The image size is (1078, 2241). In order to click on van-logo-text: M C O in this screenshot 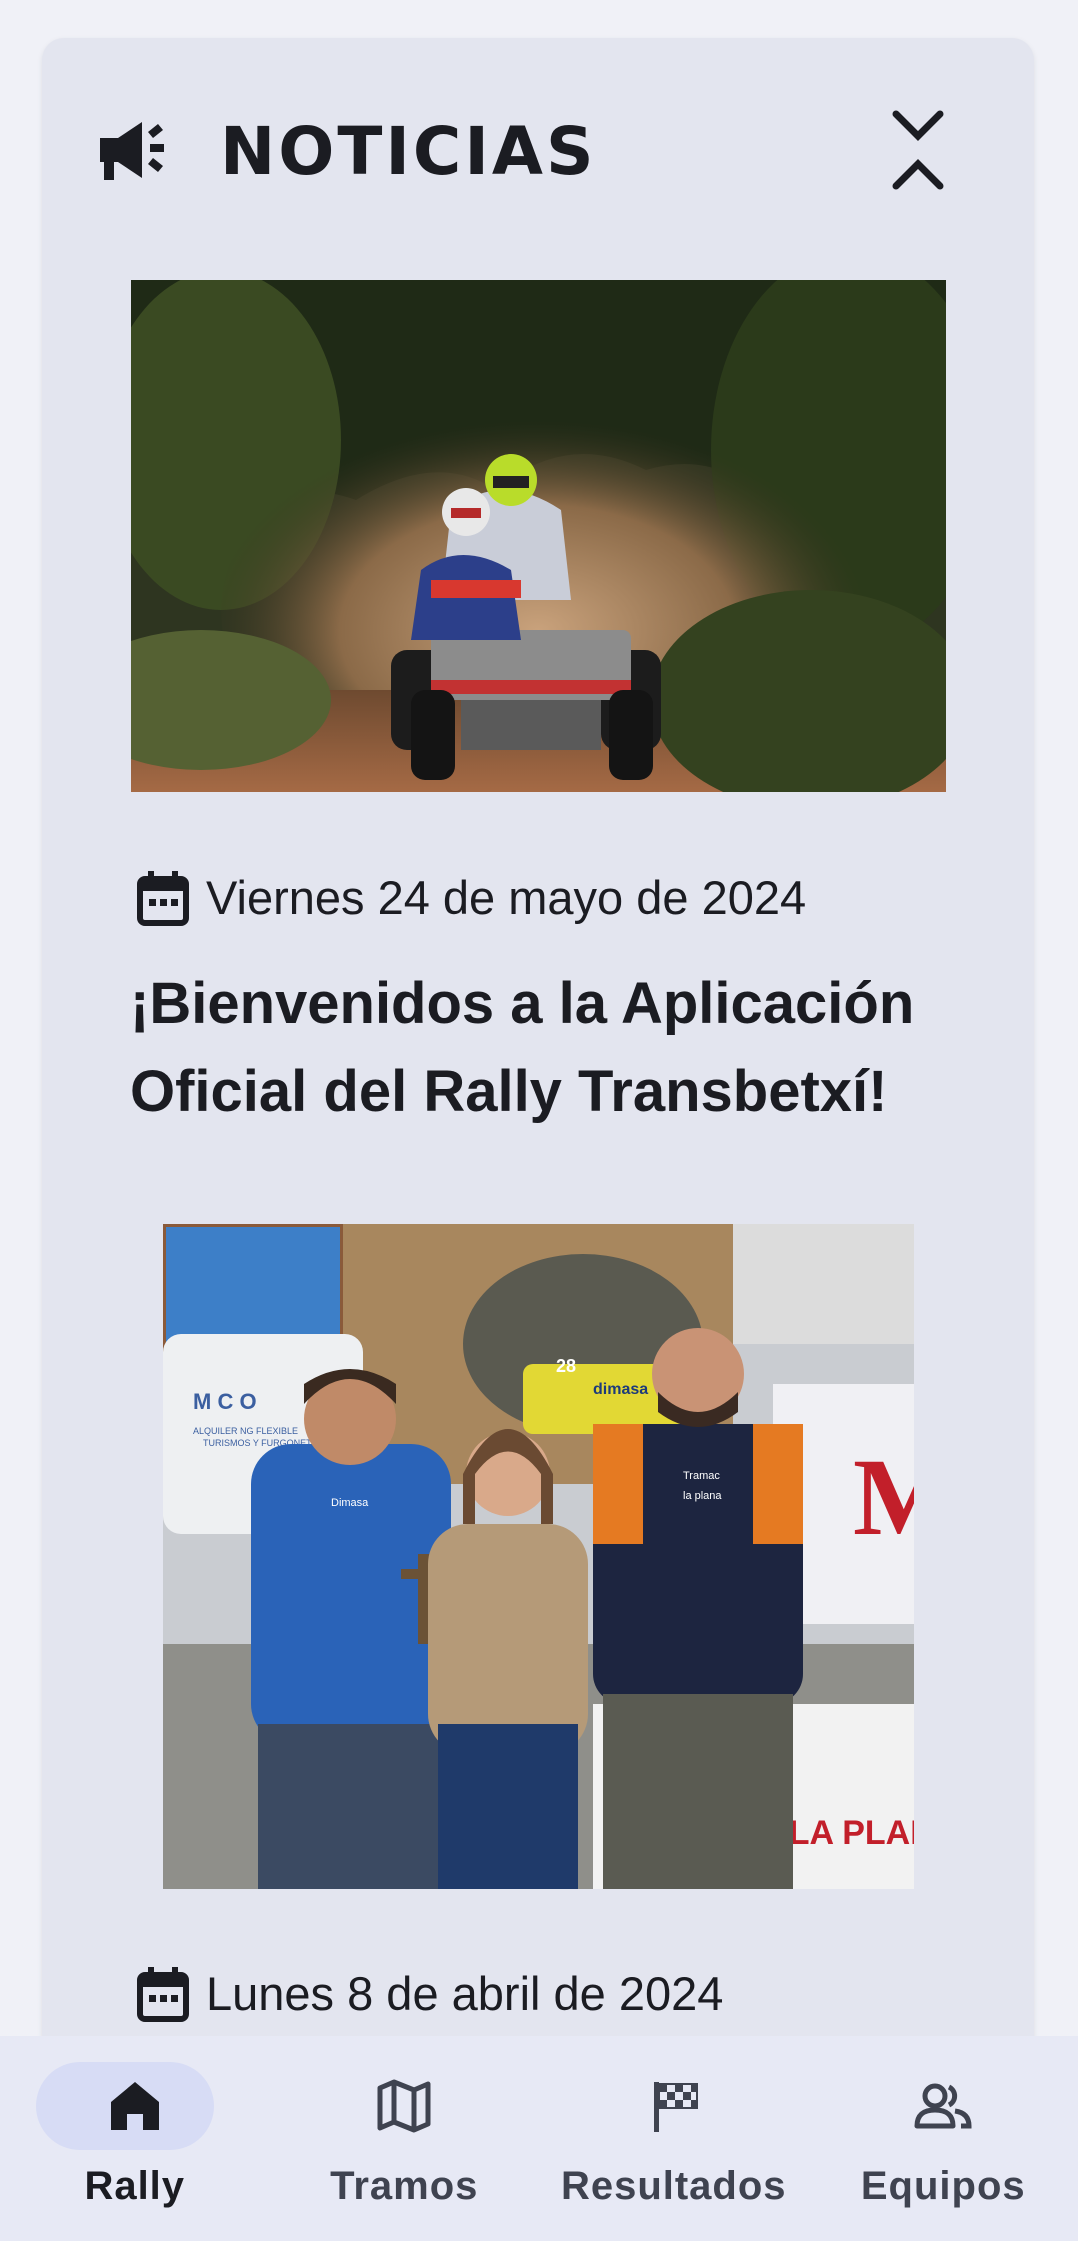, I will do `click(225, 1401)`.